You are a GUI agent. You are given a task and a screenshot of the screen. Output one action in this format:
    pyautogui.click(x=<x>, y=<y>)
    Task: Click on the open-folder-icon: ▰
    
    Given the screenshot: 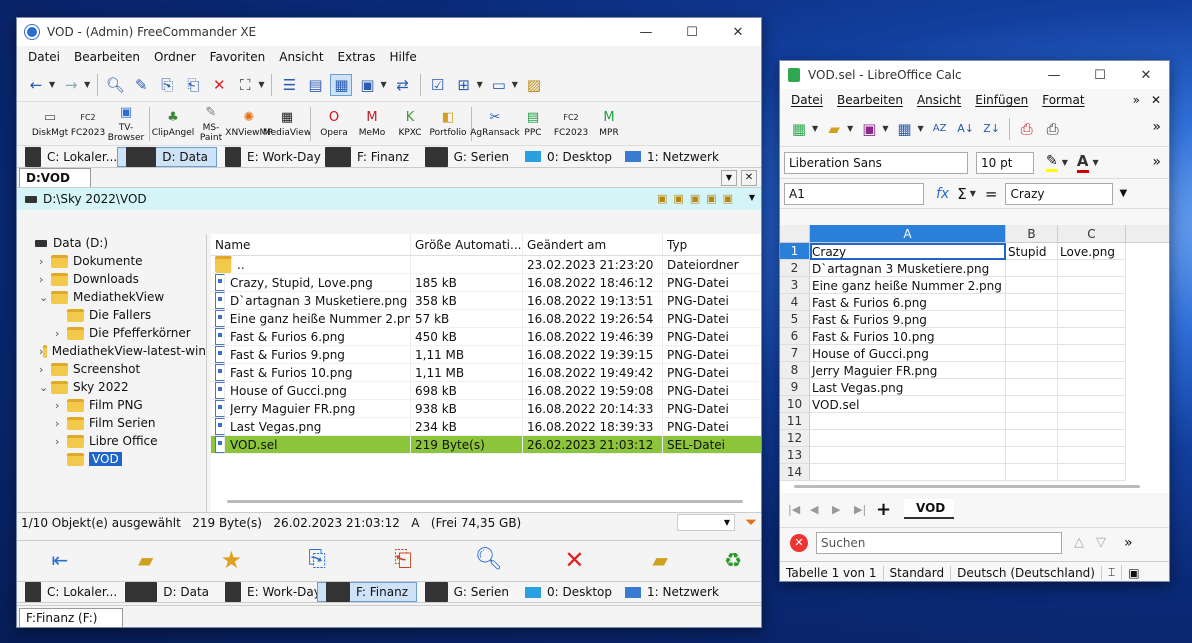 What is the action you would take?
    pyautogui.click(x=834, y=129)
    